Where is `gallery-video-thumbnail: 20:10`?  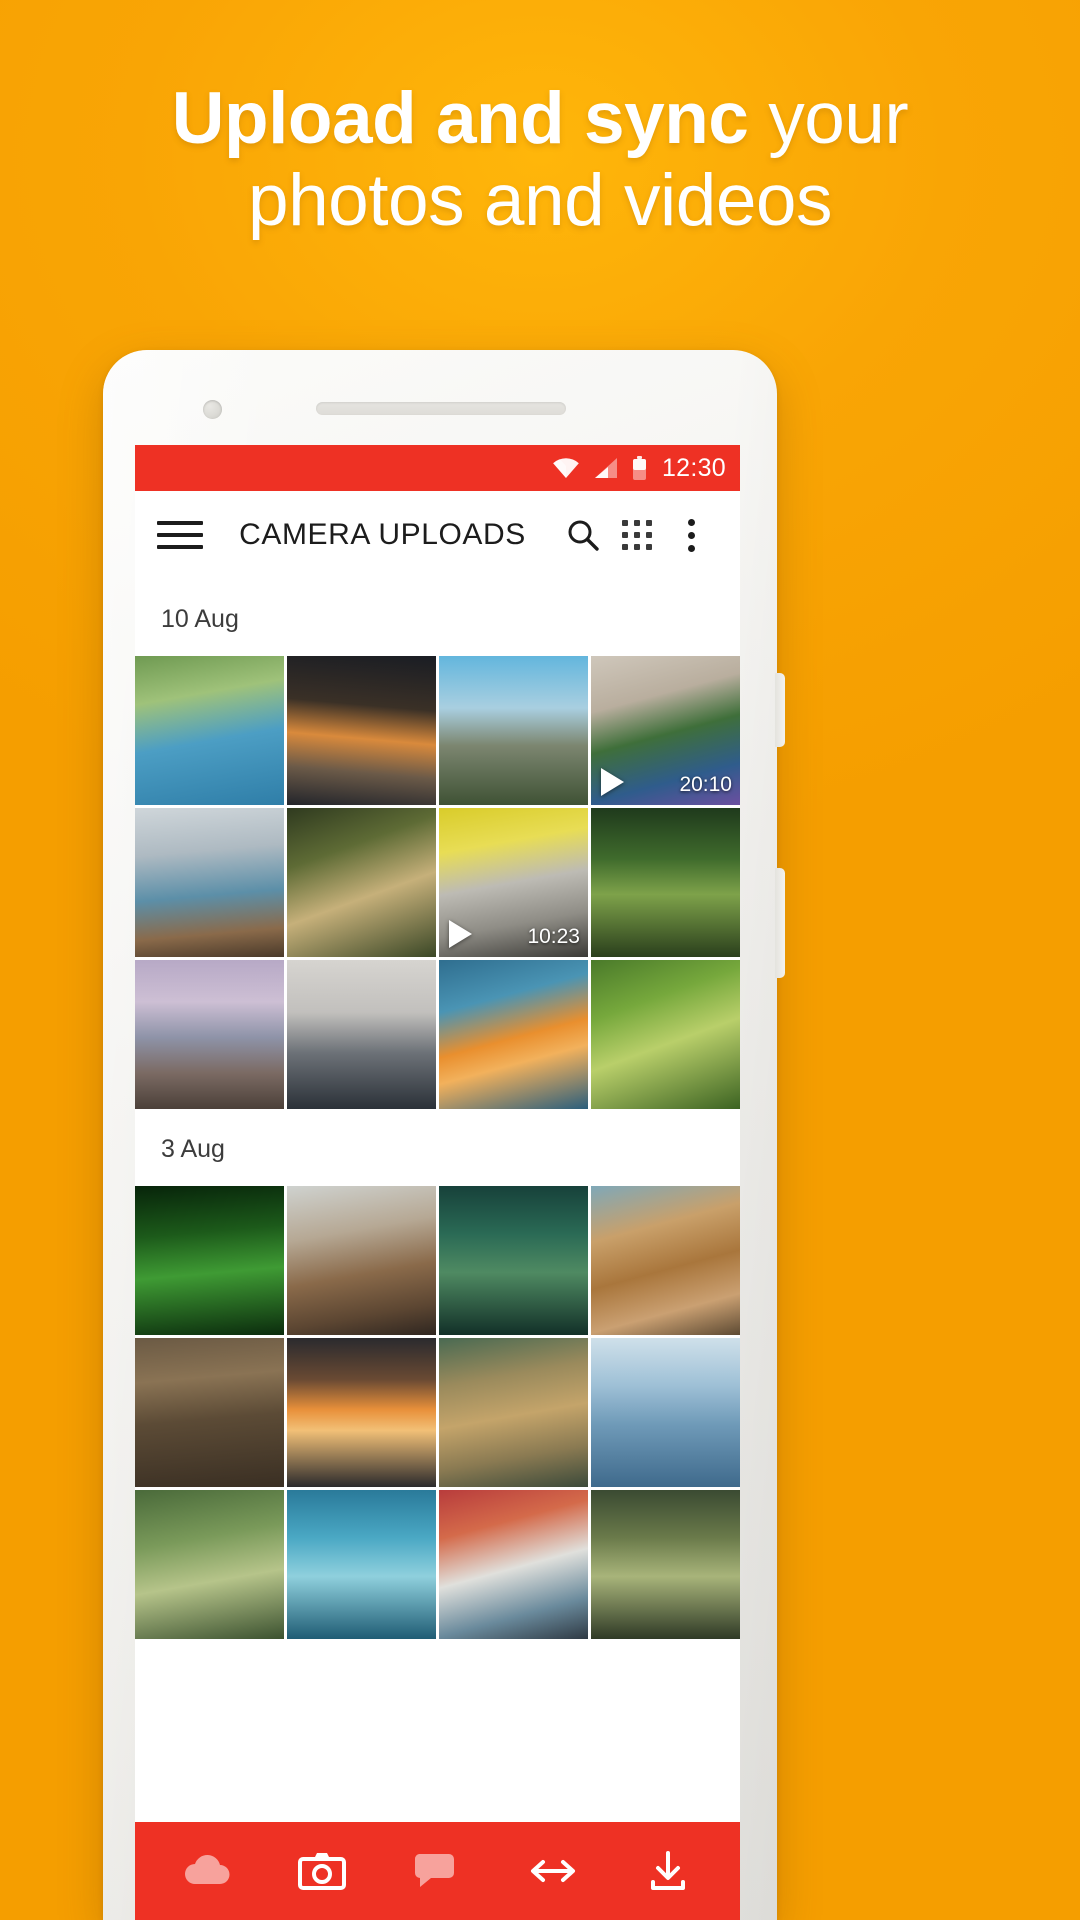 gallery-video-thumbnail: 20:10 is located at coordinates (665, 730).